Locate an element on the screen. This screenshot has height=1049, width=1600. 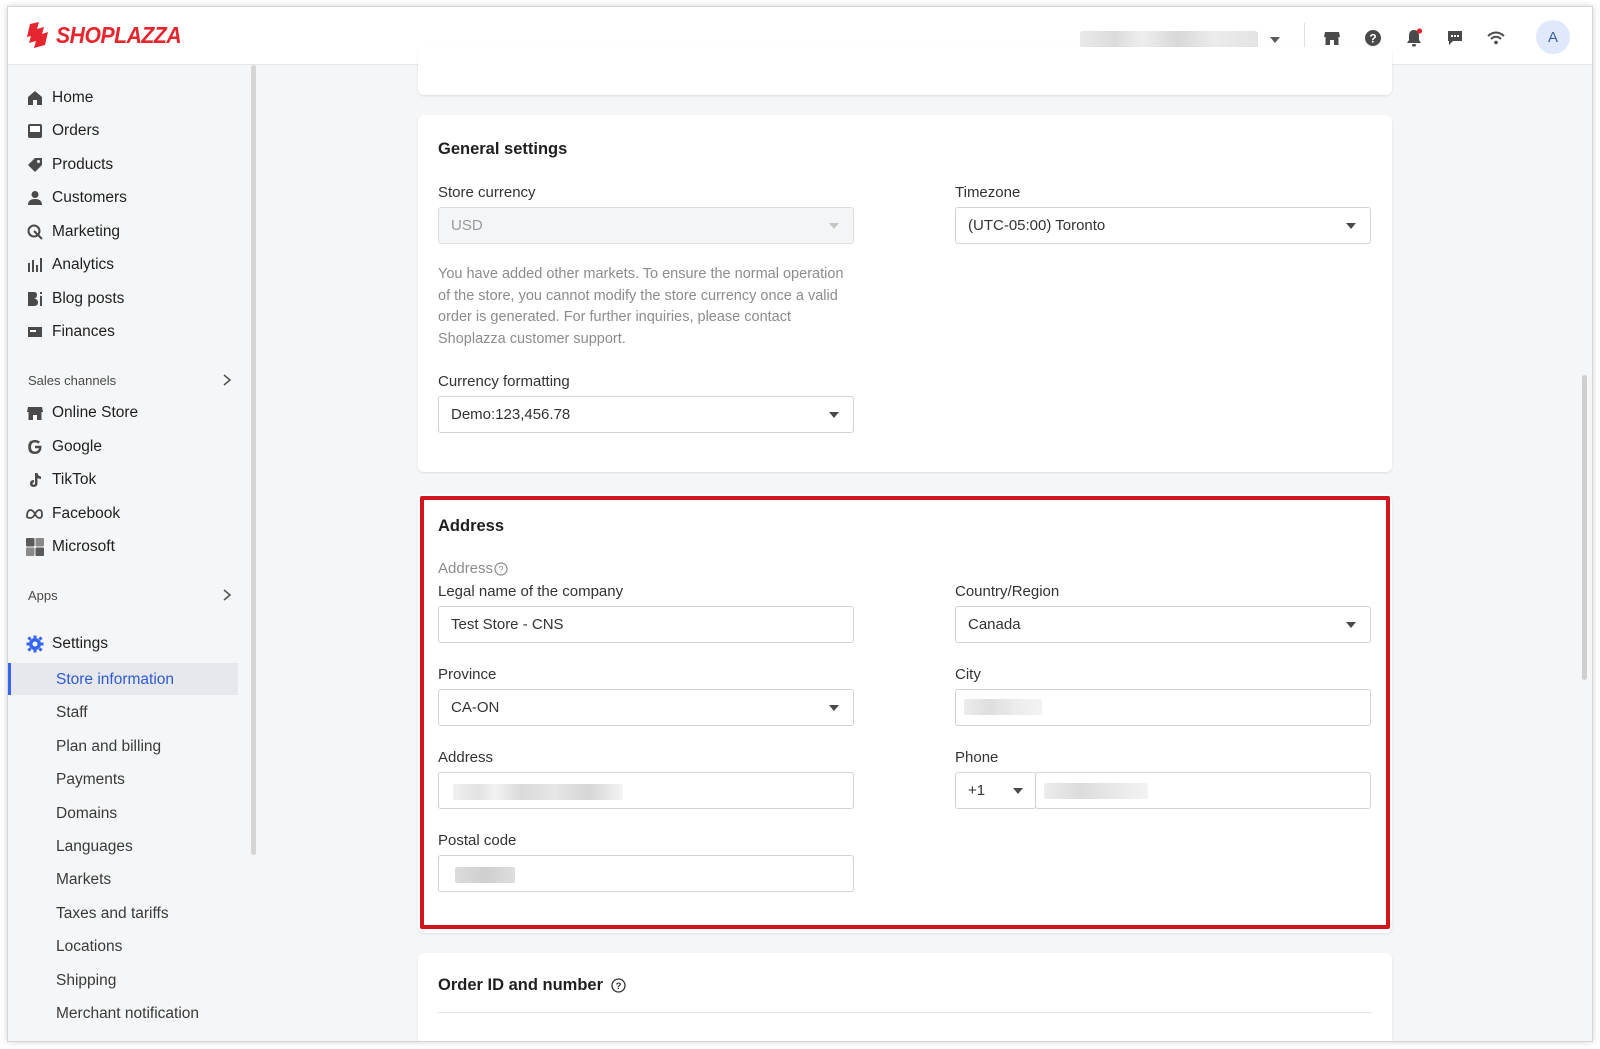
avatar: A is located at coordinates (1553, 37).